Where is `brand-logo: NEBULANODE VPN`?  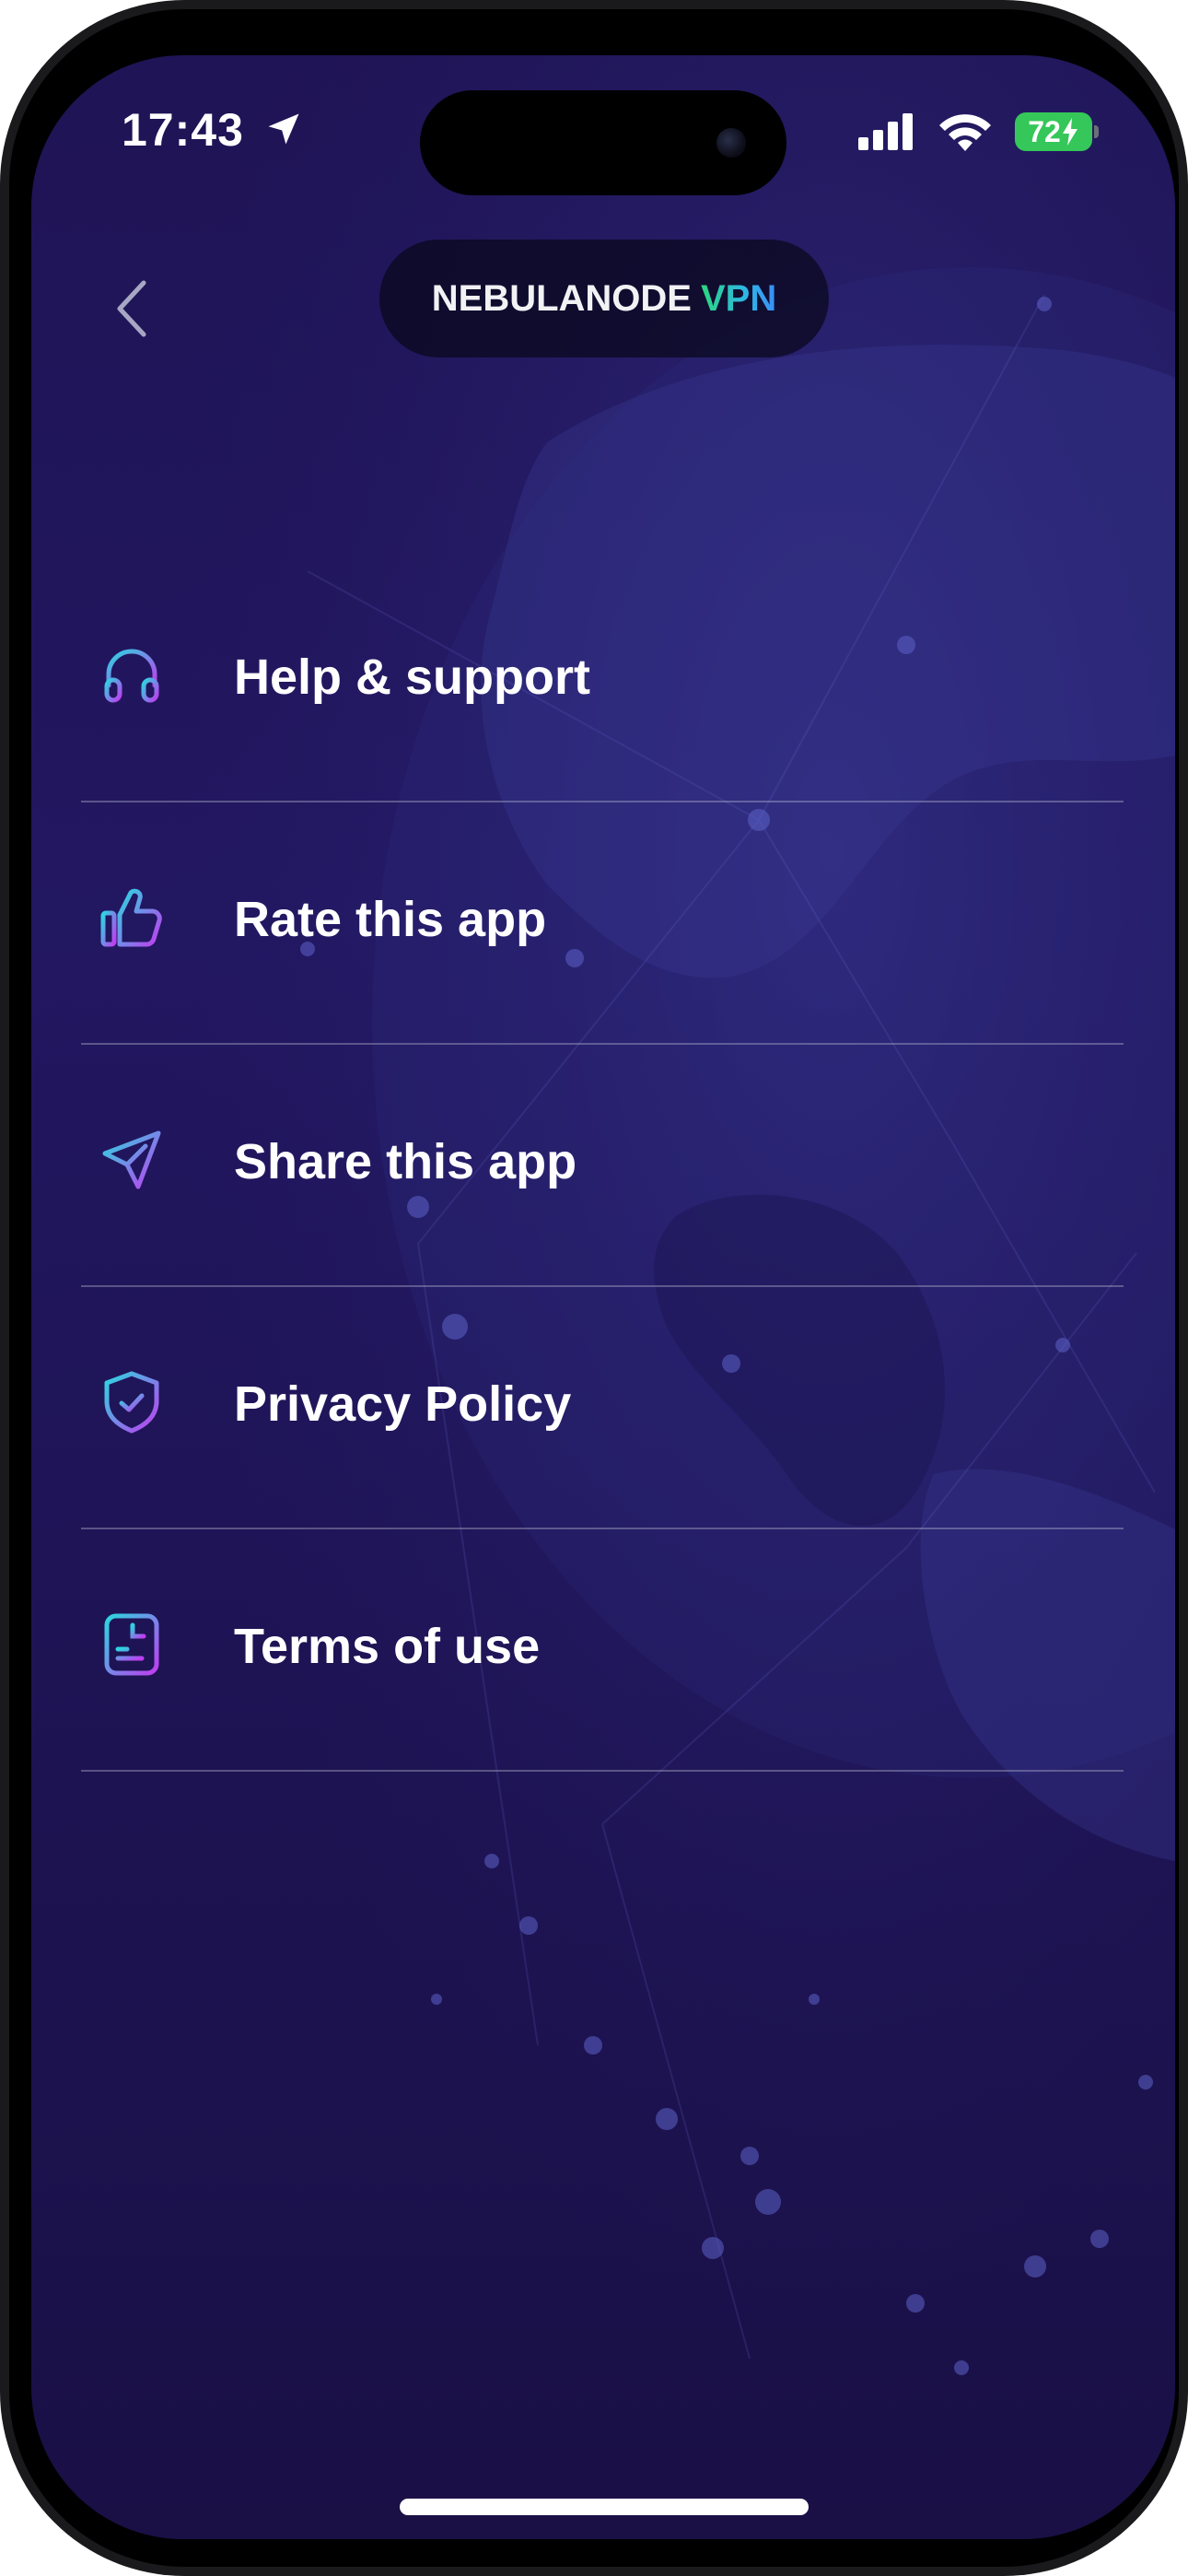
brand-logo: NEBULANODE VPN is located at coordinates (604, 299).